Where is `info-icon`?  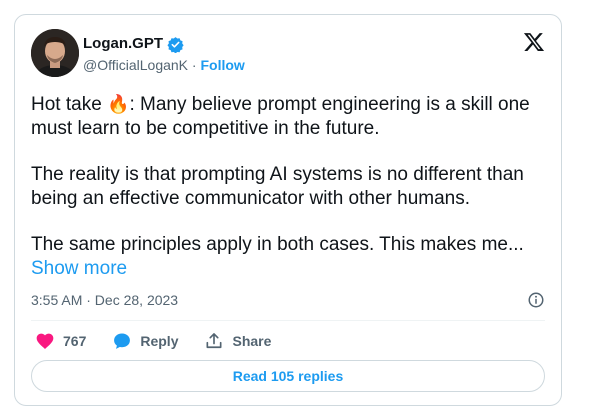
info-icon is located at coordinates (536, 300).